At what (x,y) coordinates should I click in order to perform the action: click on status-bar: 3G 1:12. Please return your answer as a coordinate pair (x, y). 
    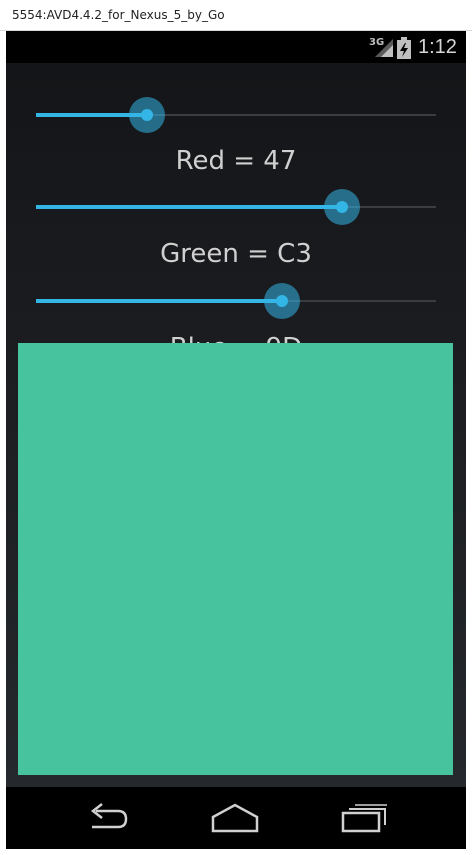
    Looking at the image, I should click on (236, 47).